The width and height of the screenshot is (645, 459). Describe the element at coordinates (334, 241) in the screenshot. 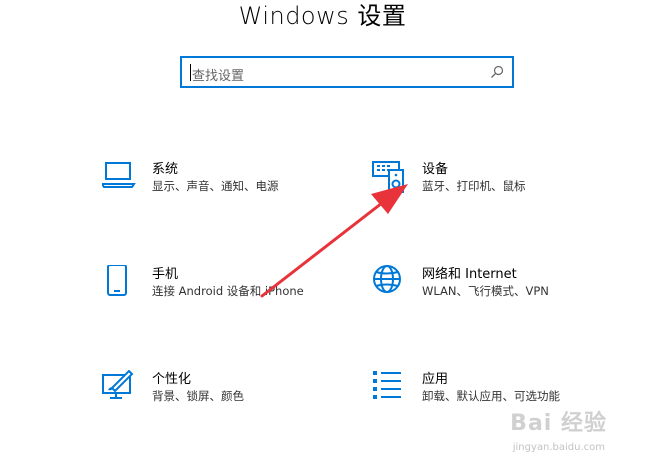

I see `annotation-arrow` at that location.